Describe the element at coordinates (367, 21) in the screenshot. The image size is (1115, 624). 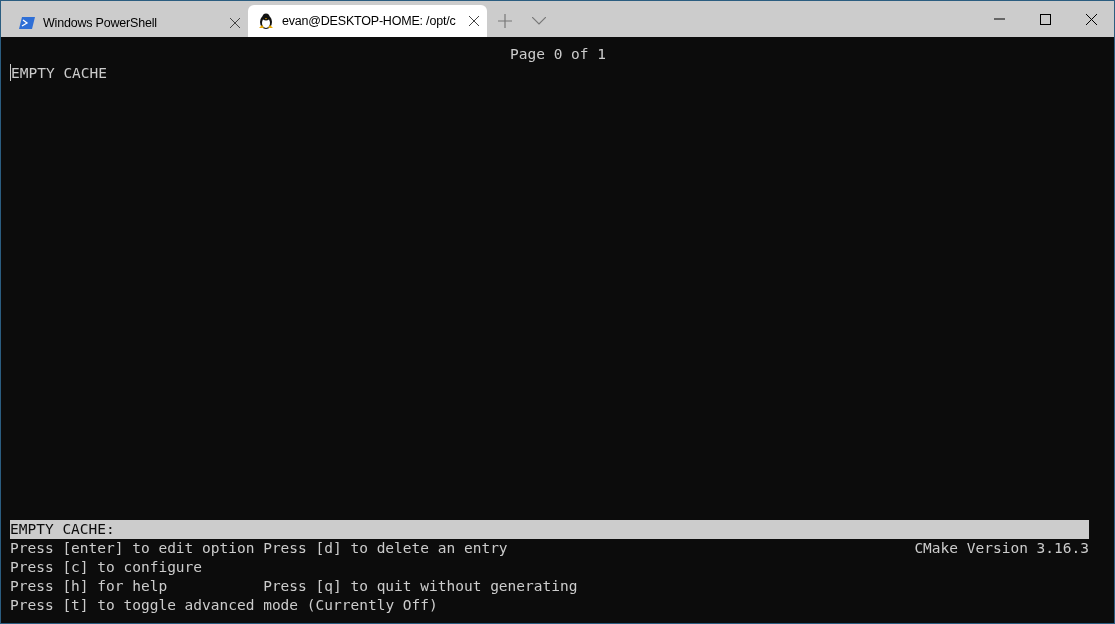
I see `tab: evan@DESKTOP-HOME: /opt/c` at that location.